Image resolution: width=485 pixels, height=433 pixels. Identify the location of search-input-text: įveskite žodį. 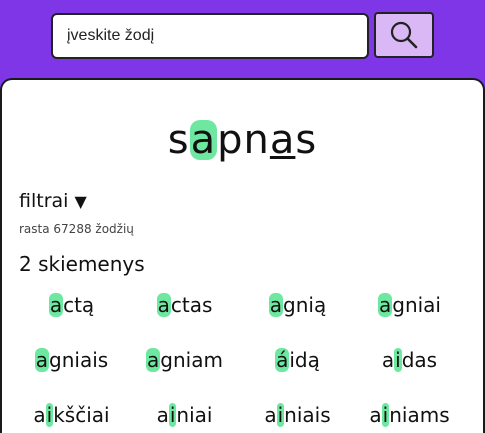
(111, 35).